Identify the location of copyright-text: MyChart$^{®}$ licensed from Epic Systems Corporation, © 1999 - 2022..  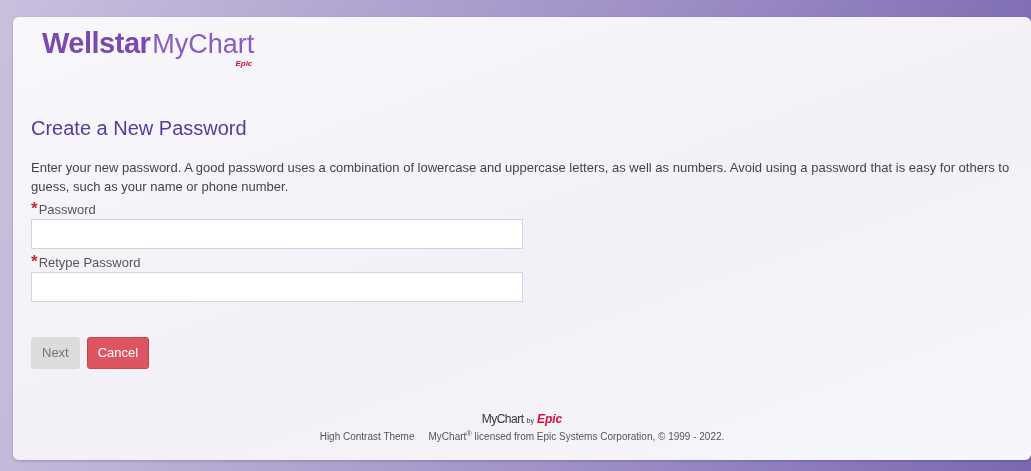
(576, 436).